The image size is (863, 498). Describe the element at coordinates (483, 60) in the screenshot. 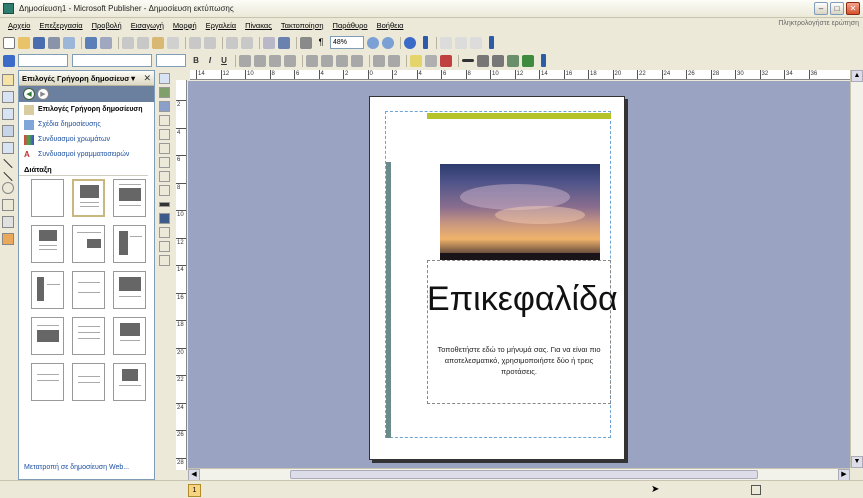

I see `dash-style-icon` at that location.